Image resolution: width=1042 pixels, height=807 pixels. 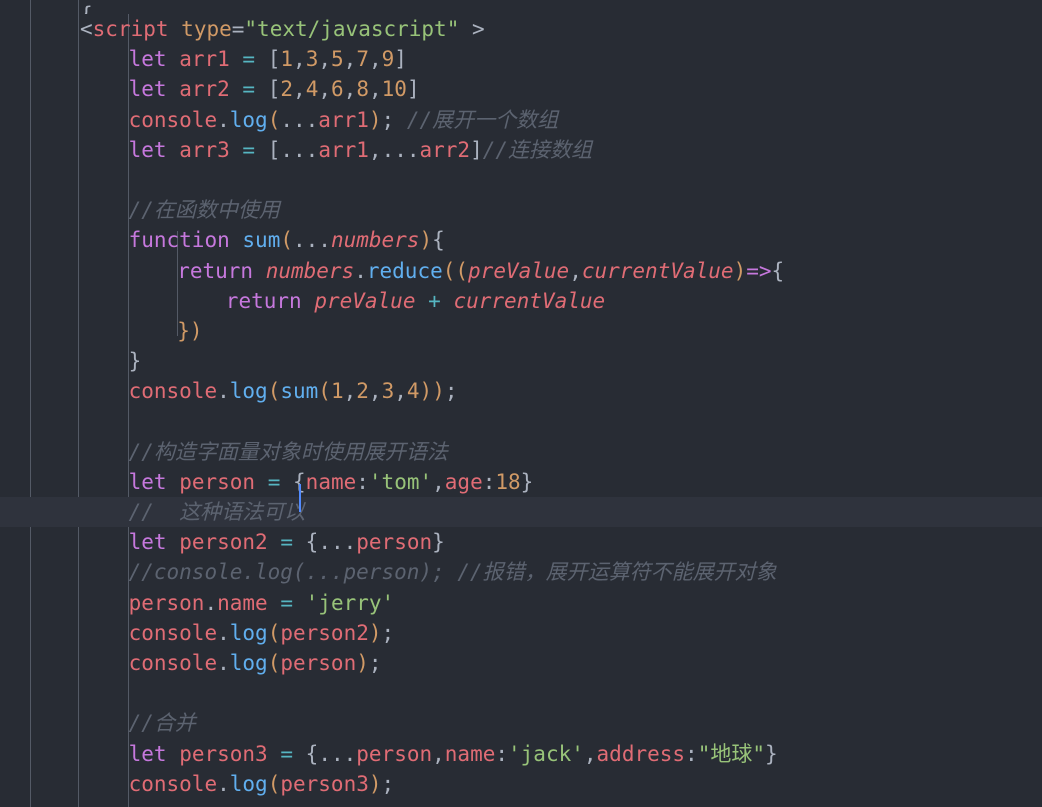 What do you see at coordinates (274, 59) in the screenshot?
I see `token-punct: [` at bounding box center [274, 59].